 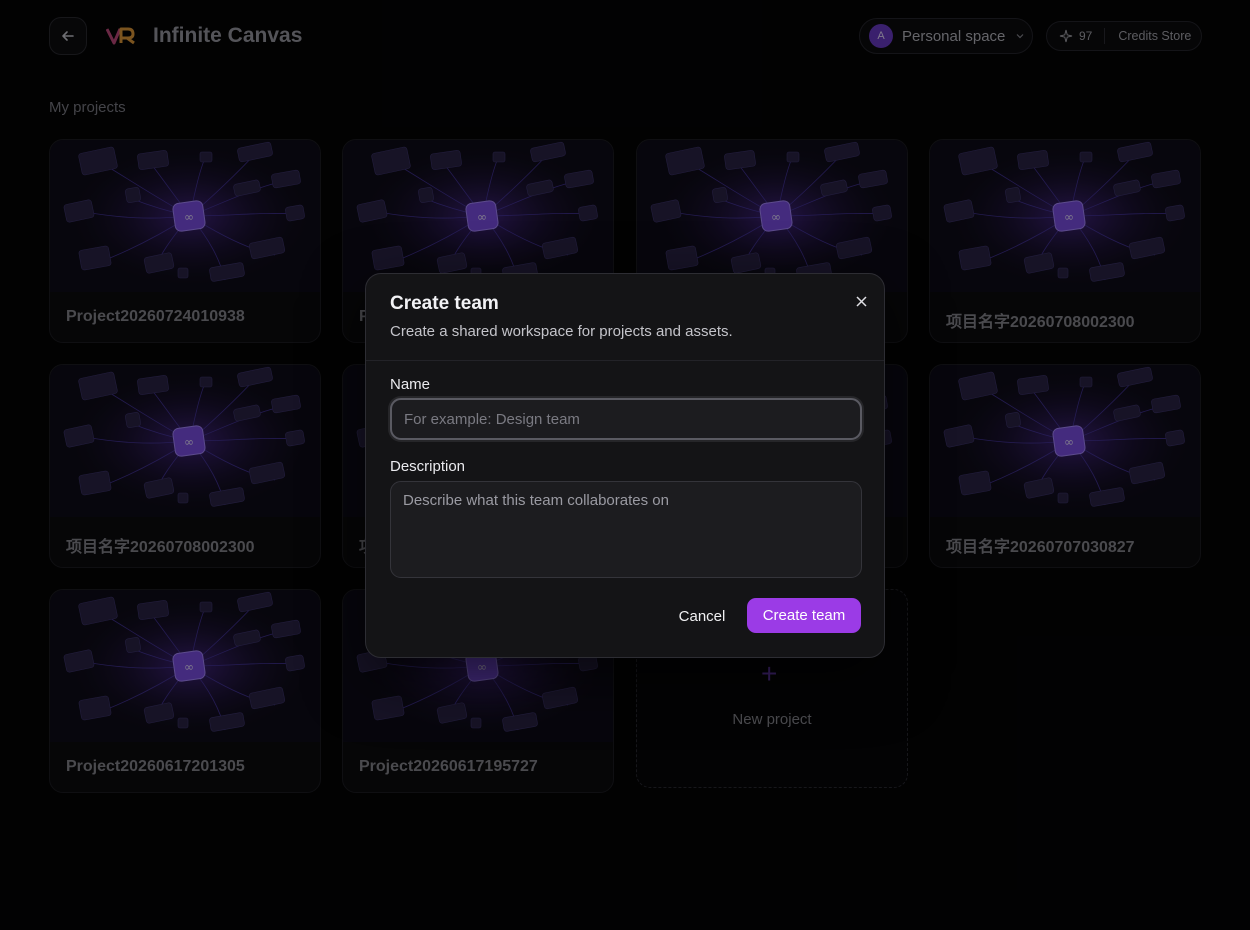 I want to click on close-button, so click(x=861, y=301).